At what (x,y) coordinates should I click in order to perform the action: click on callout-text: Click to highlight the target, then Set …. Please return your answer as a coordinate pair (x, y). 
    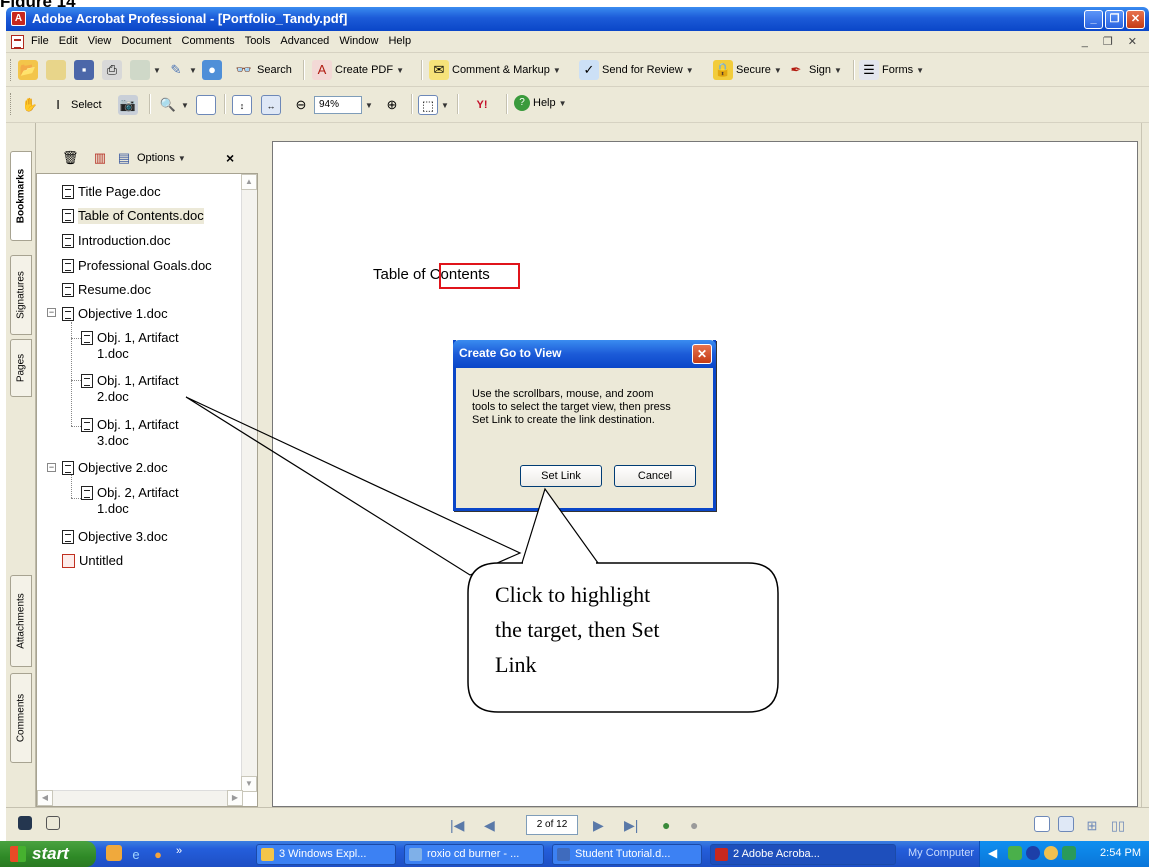
    Looking at the image, I should click on (630, 629).